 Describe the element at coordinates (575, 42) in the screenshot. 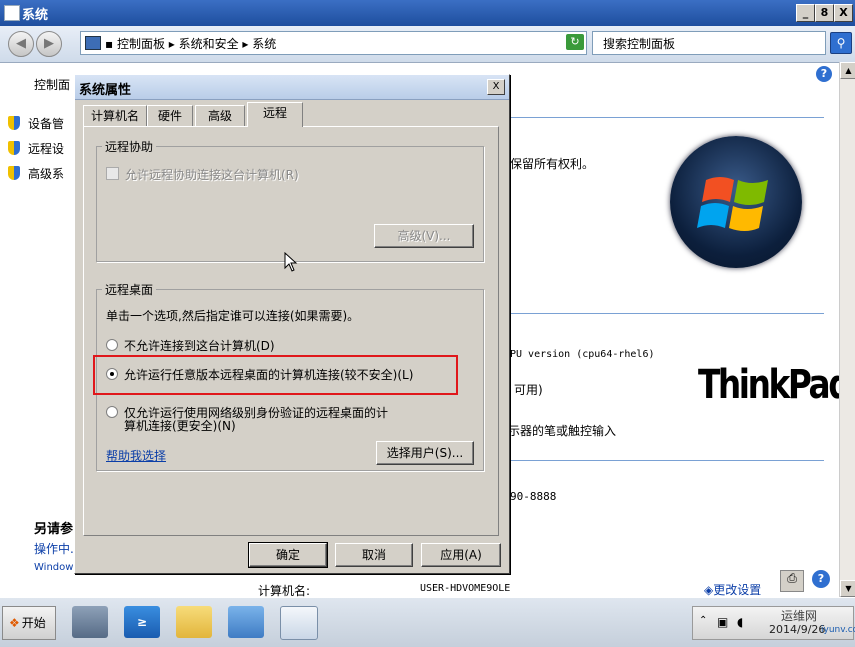

I see `refresh-icon: ↻` at that location.